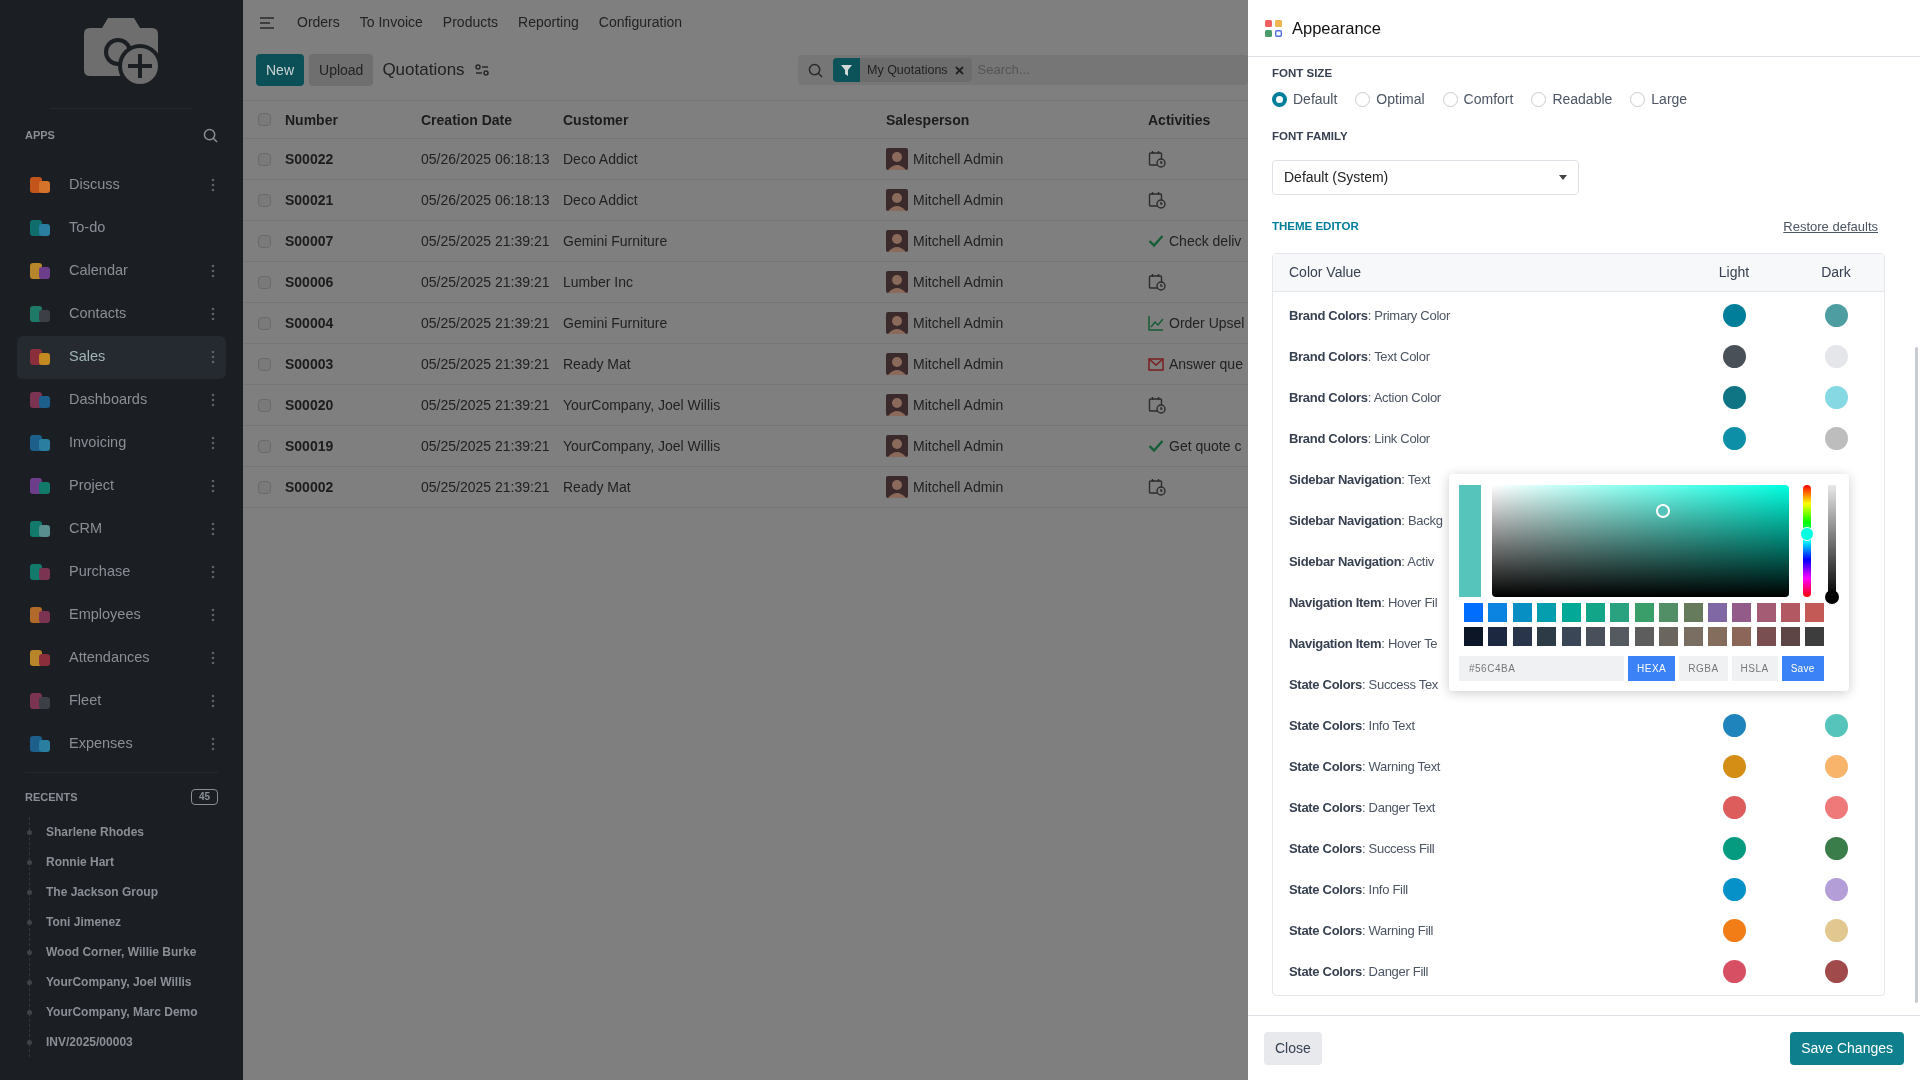 The height and width of the screenshot is (1080, 1920). What do you see at coordinates (95, 832) in the screenshot?
I see `recent-item: Sharlene Rhodes` at bounding box center [95, 832].